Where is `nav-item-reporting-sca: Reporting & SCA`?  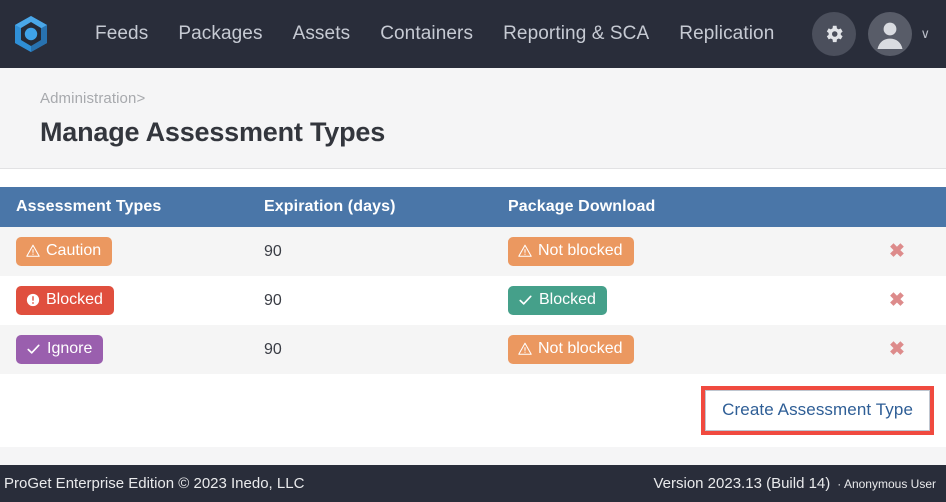
nav-item-reporting-sca: Reporting & SCA is located at coordinates (576, 34).